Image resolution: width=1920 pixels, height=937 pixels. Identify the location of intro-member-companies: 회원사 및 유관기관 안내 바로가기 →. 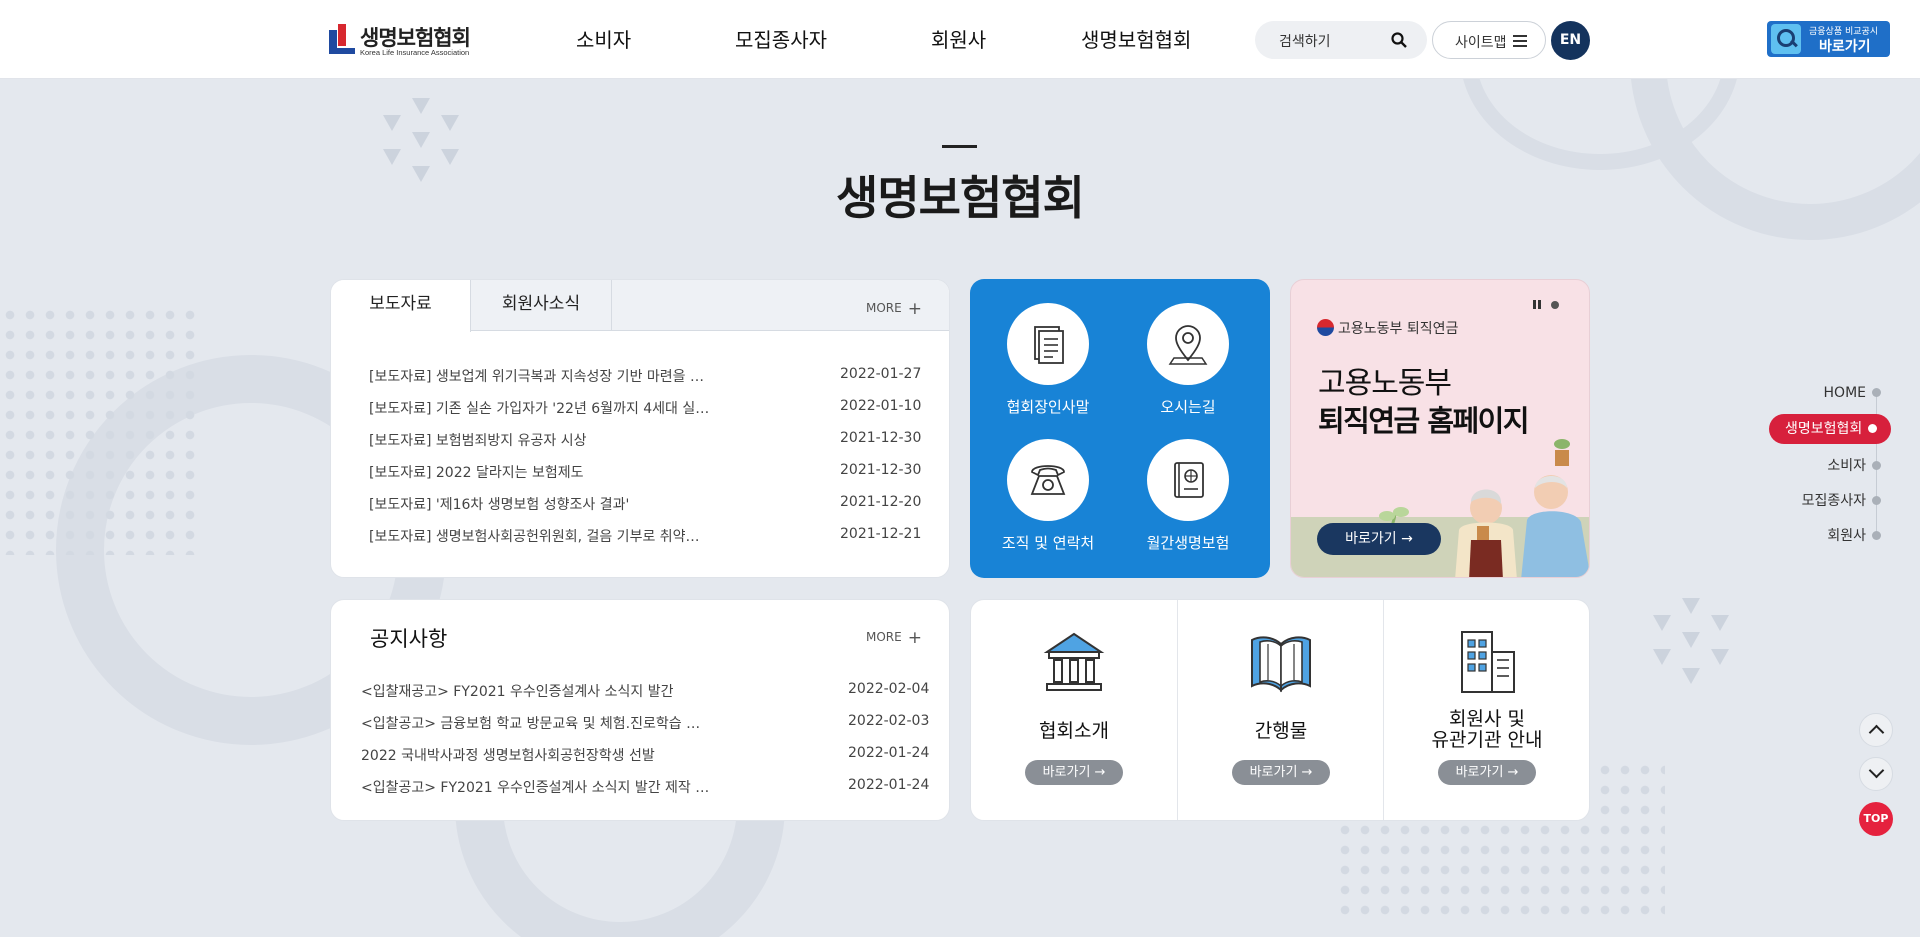
(1486, 710).